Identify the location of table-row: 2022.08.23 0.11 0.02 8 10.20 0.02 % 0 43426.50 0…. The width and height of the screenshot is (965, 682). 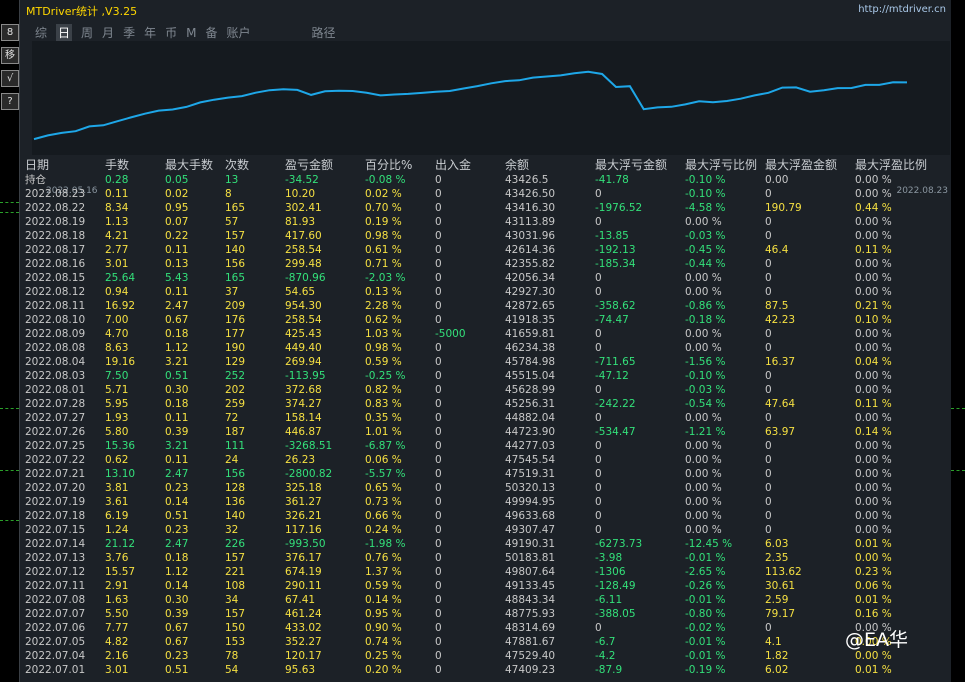
(486, 194).